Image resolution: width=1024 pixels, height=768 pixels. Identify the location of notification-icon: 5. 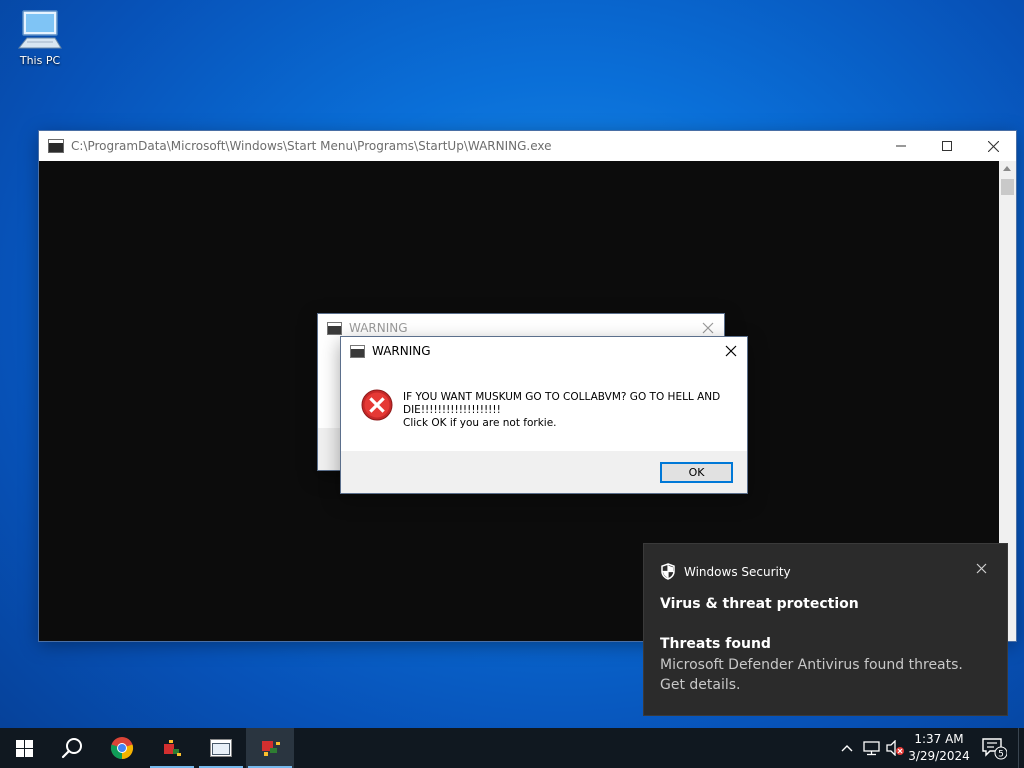
(994, 749).